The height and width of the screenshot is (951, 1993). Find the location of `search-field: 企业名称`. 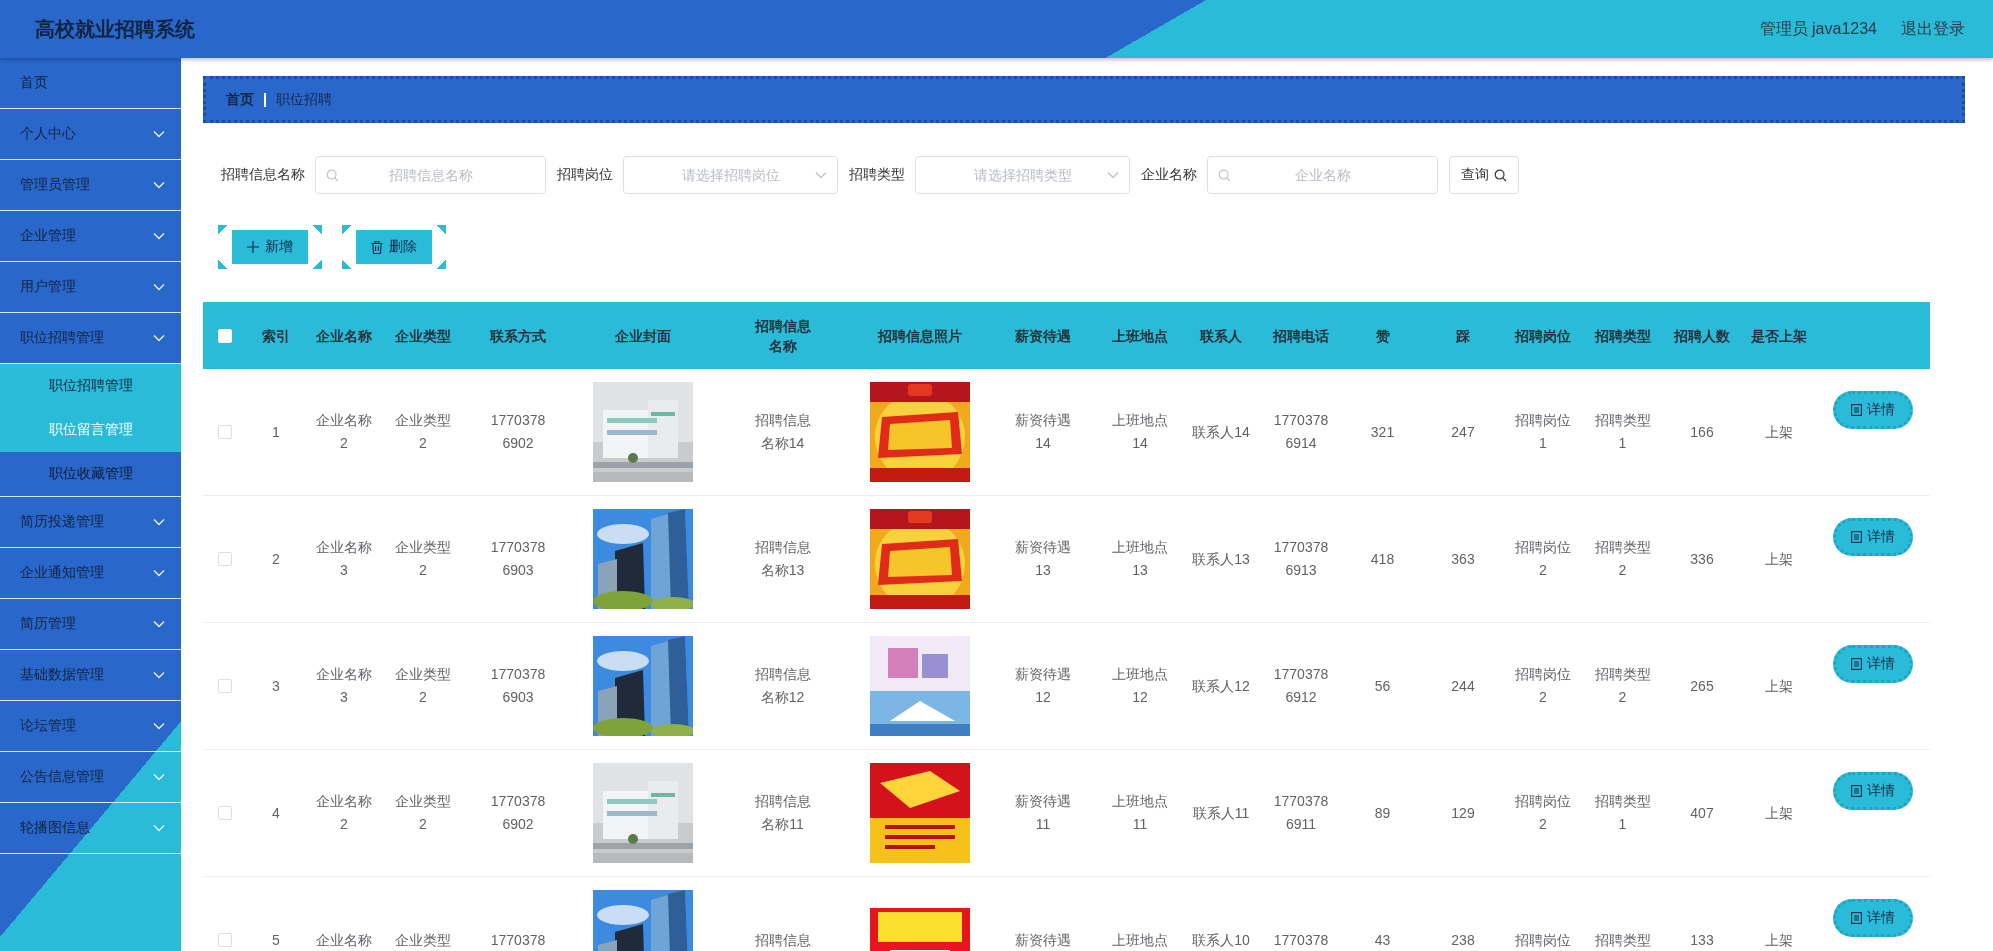

search-field: 企业名称 is located at coordinates (1322, 175).